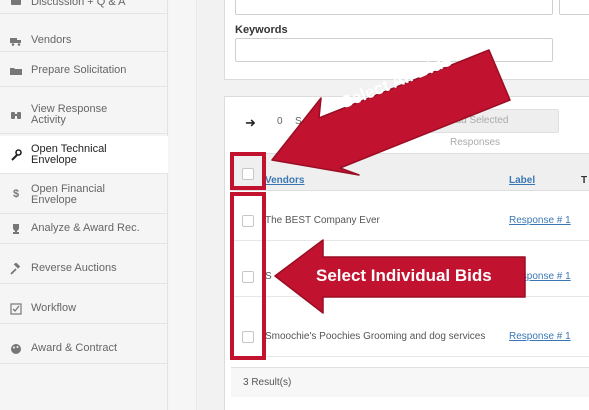 The height and width of the screenshot is (410, 589). What do you see at coordinates (78, 4) in the screenshot?
I see `sidebar-item-label: Discussion + Q & A` at bounding box center [78, 4].